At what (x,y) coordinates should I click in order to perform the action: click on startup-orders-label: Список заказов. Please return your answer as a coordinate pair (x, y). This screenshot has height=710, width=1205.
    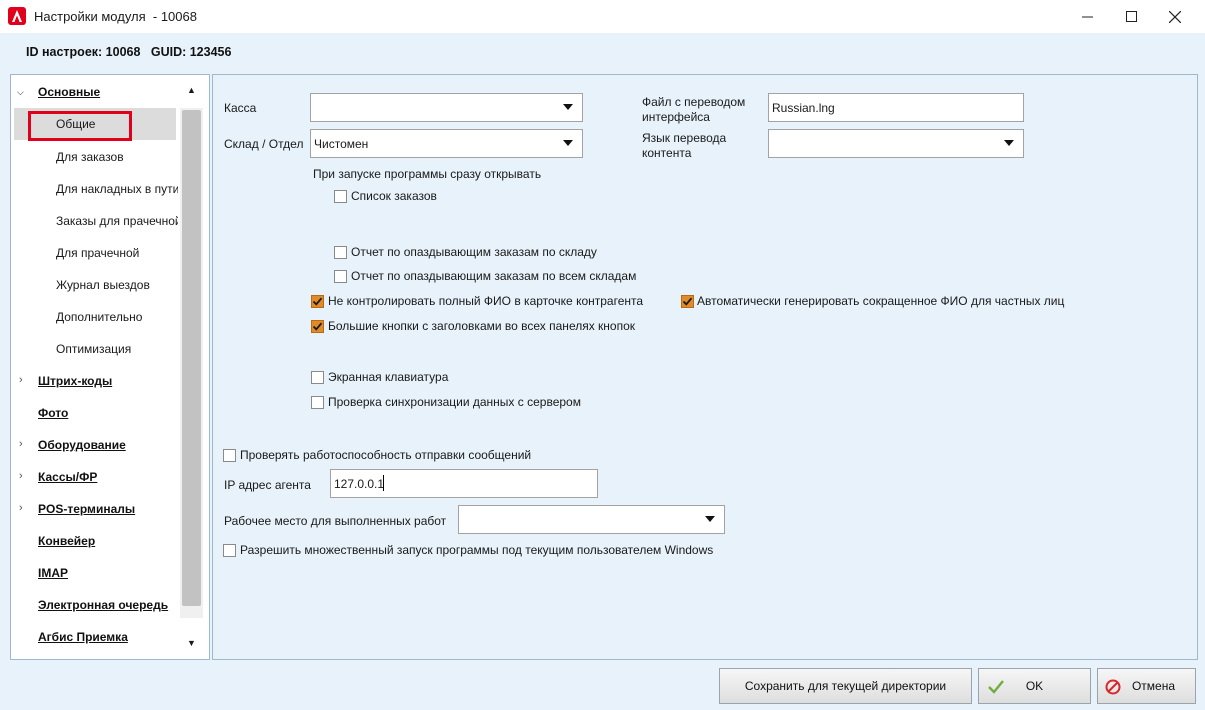
    Looking at the image, I should click on (394, 196).